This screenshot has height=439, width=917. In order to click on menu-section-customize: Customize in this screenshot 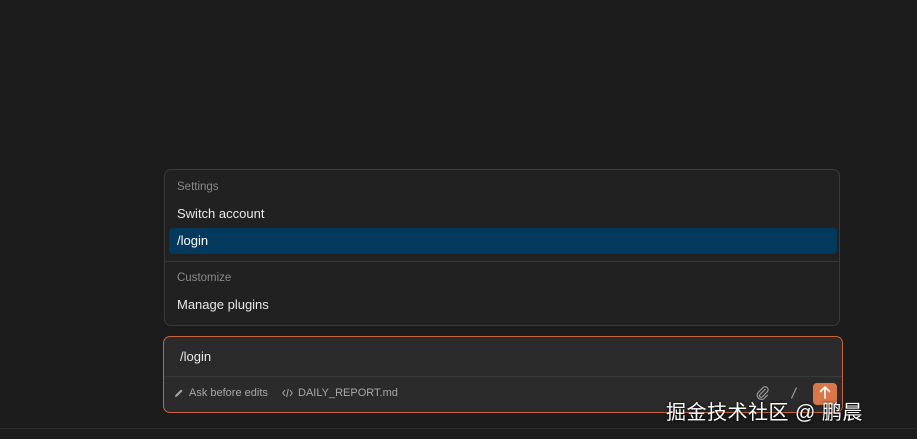, I will do `click(204, 278)`.